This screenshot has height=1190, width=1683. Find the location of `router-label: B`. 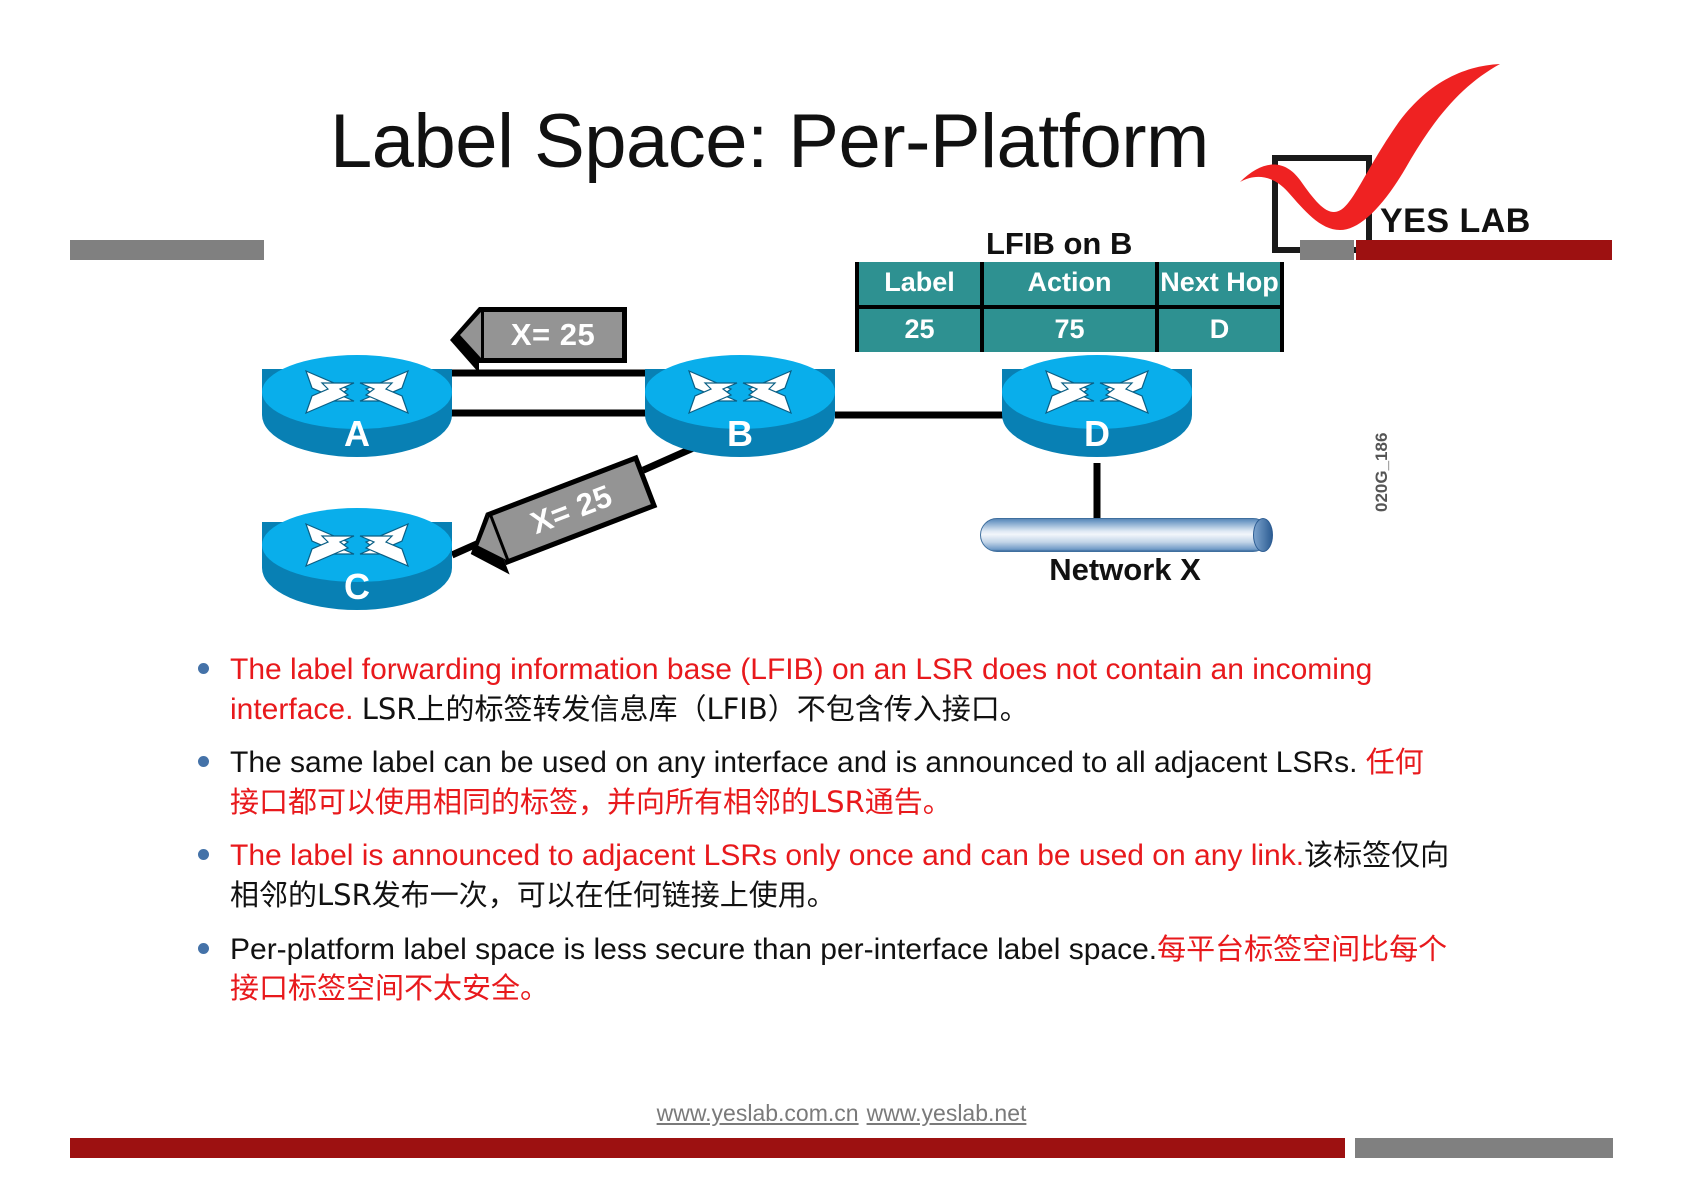

router-label: B is located at coordinates (740, 433).